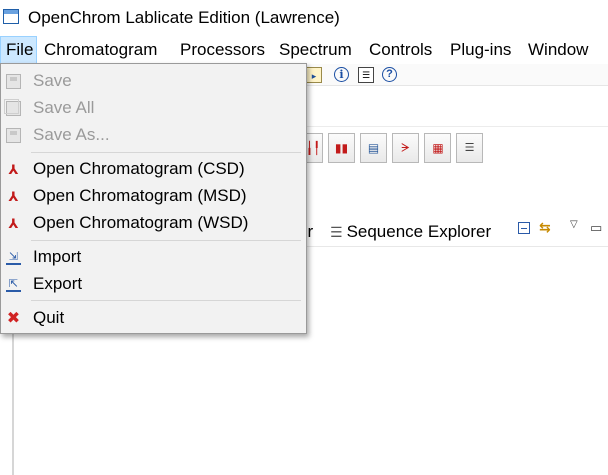  What do you see at coordinates (336, 232) in the screenshot?
I see `sequence-list-icon: ☰` at bounding box center [336, 232].